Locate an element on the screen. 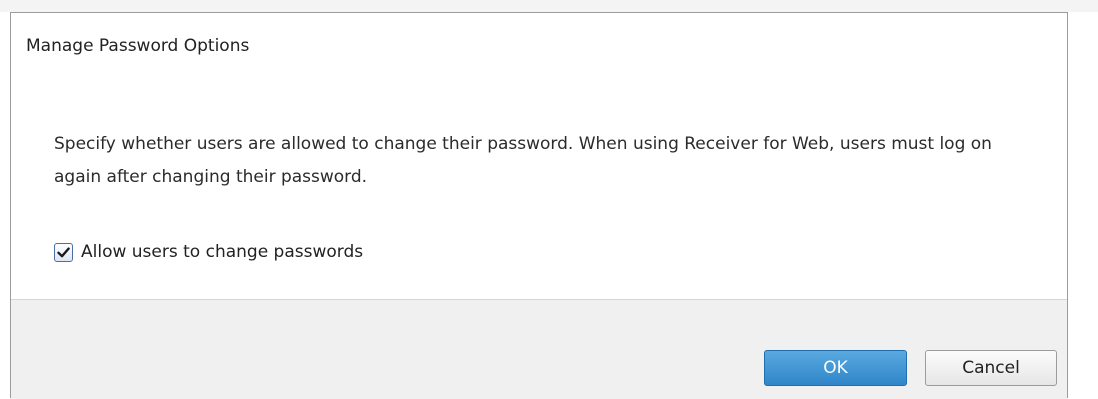 The width and height of the screenshot is (1098, 399). background-window-strip is located at coordinates (549, 6).